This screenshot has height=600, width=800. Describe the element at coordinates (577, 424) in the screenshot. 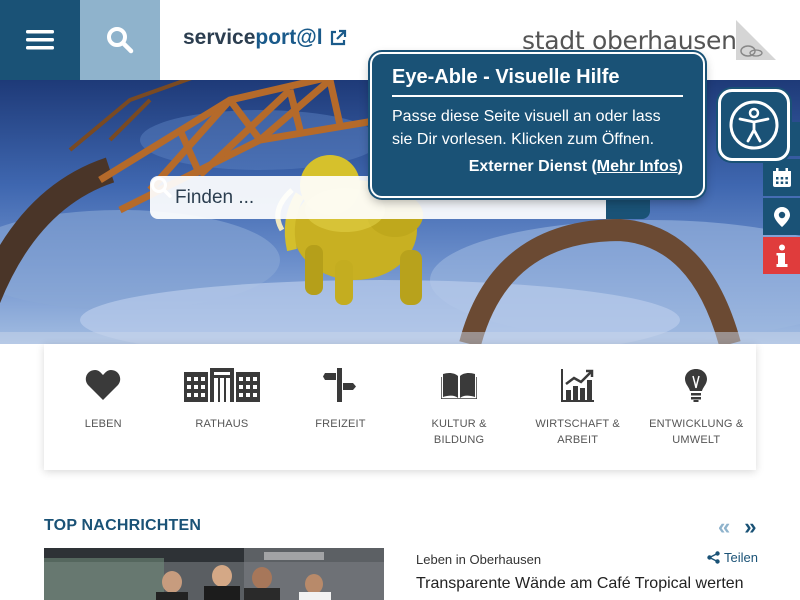

I see `category-label: WIRTSCHAFT &` at that location.